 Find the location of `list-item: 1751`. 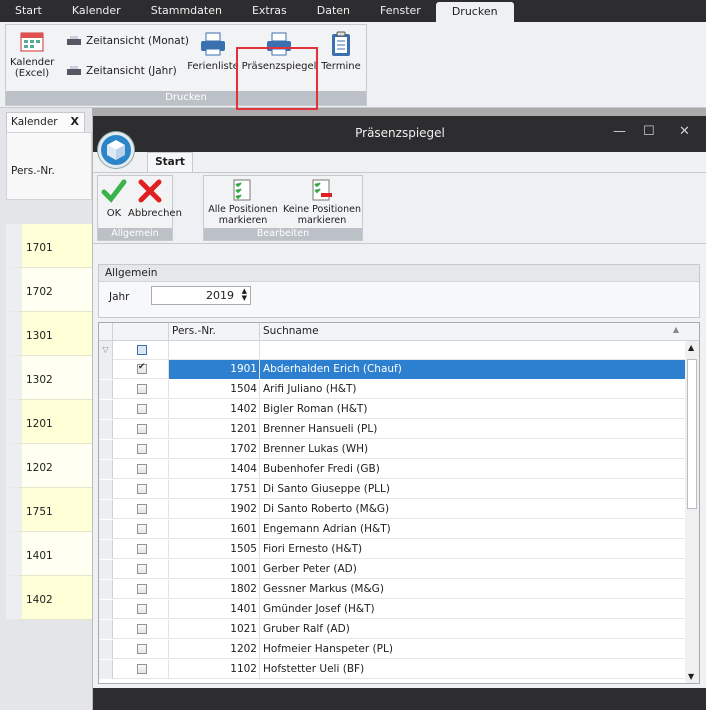

list-item: 1751 is located at coordinates (49, 510).